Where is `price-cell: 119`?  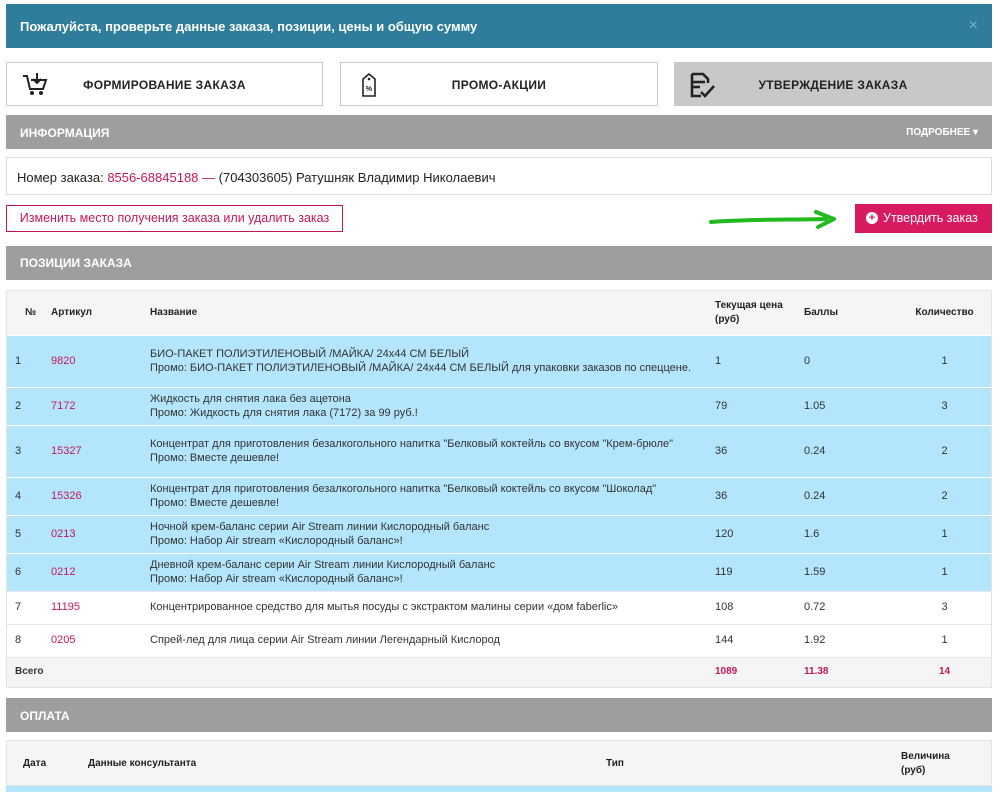 price-cell: 119 is located at coordinates (755, 571).